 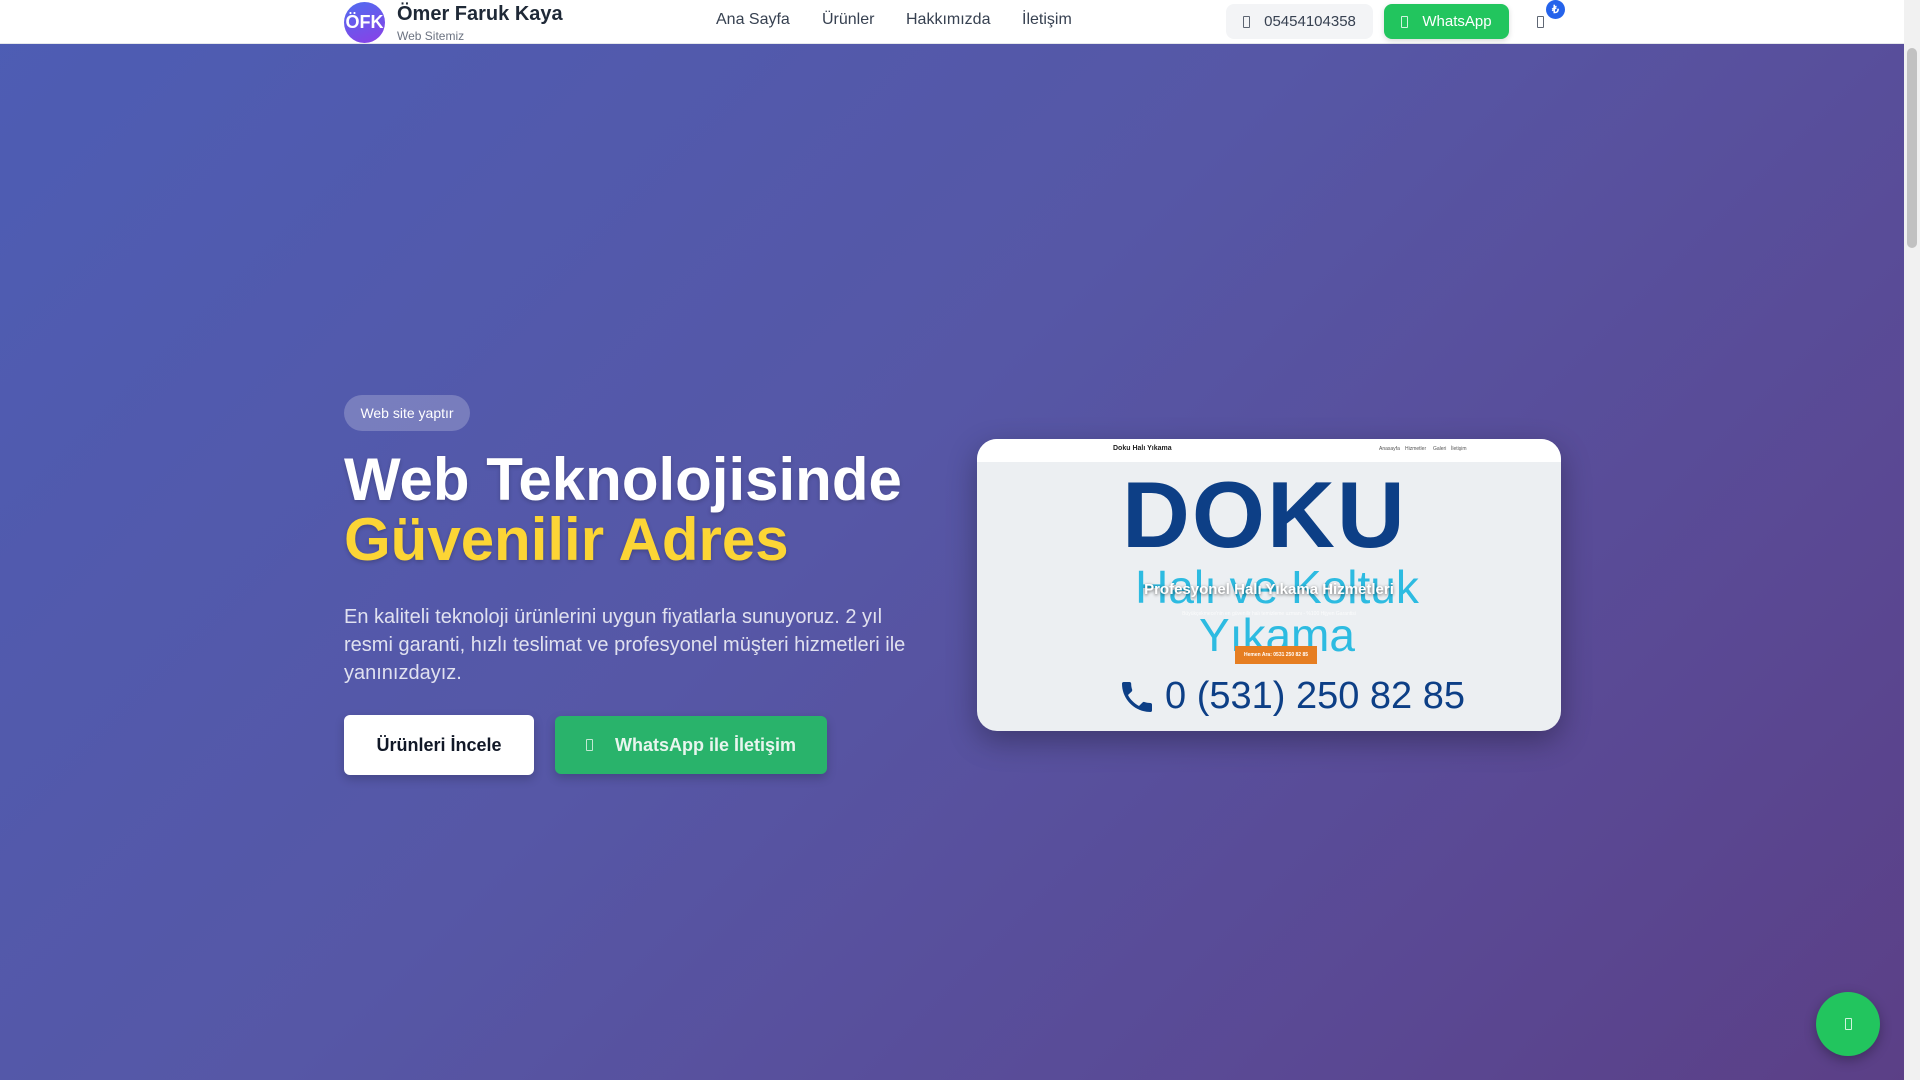 I want to click on whatsapp-button: WhatsApp, so click(x=1446, y=21).